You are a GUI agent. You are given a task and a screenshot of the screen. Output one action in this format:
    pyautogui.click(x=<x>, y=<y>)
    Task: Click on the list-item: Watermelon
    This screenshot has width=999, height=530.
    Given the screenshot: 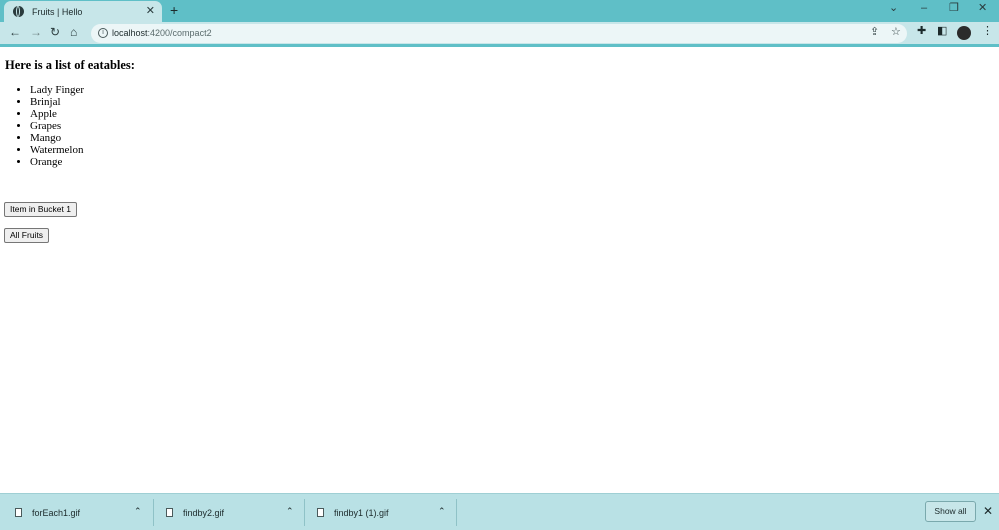 What is the action you would take?
    pyautogui.click(x=57, y=150)
    